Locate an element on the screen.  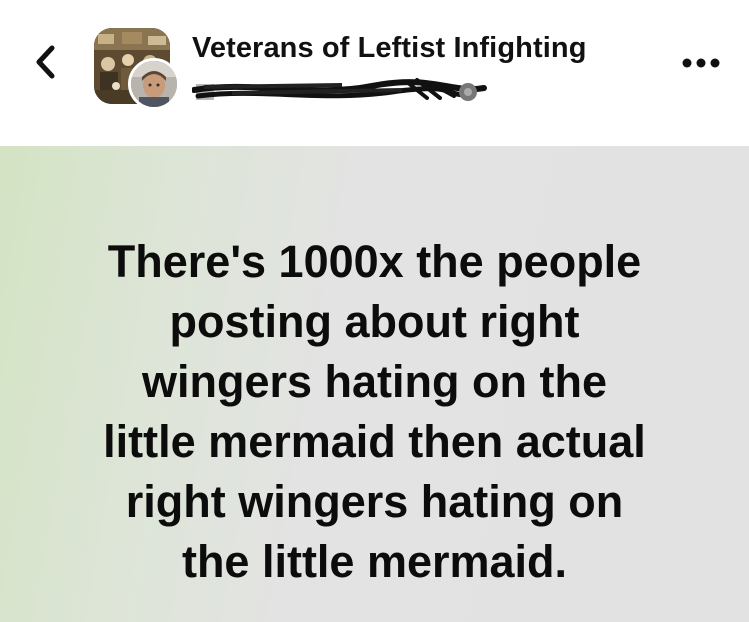
author-avatar-image is located at coordinates (154, 84).